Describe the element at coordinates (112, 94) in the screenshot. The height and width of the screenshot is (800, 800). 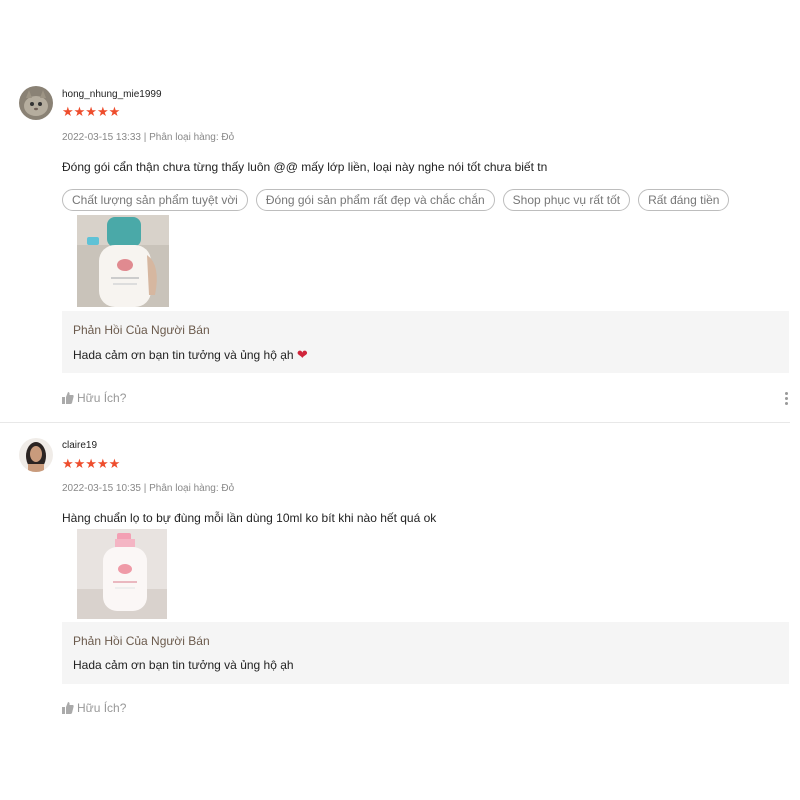
I see `username: hong_nhung_mie1999` at that location.